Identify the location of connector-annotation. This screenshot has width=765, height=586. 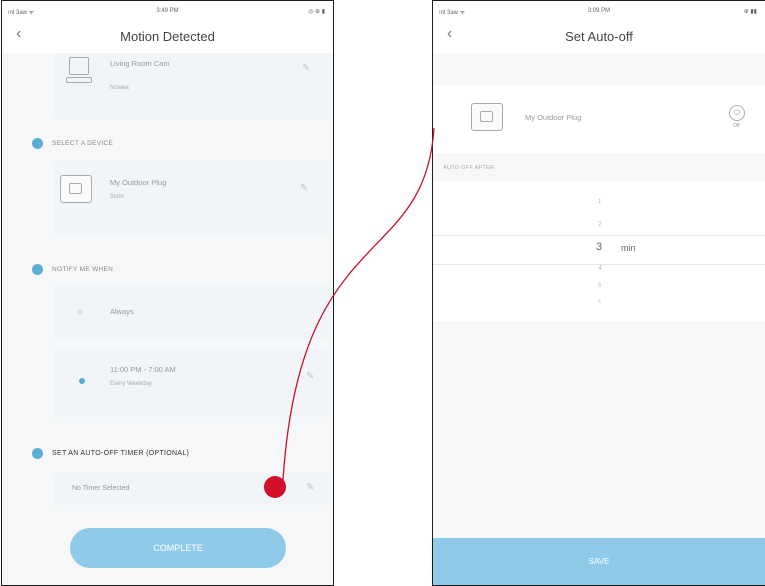
(349, 312).